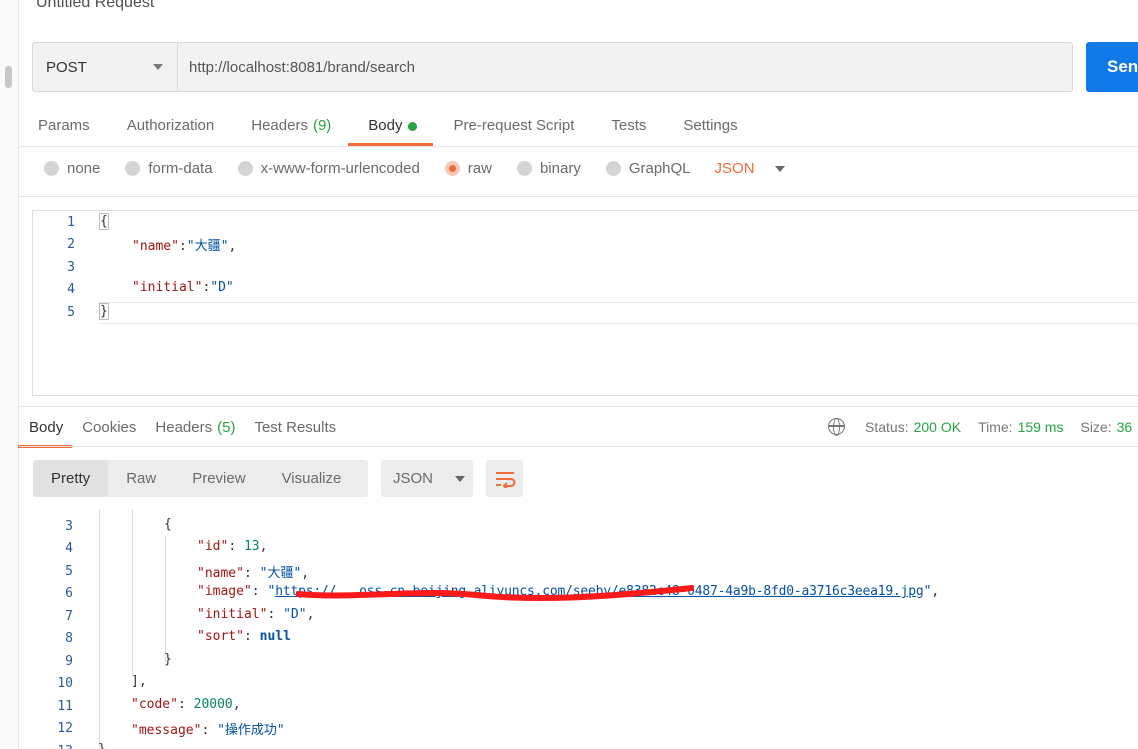 The image size is (1138, 749). Describe the element at coordinates (182, 246) in the screenshot. I see `json-colon: :` at that location.